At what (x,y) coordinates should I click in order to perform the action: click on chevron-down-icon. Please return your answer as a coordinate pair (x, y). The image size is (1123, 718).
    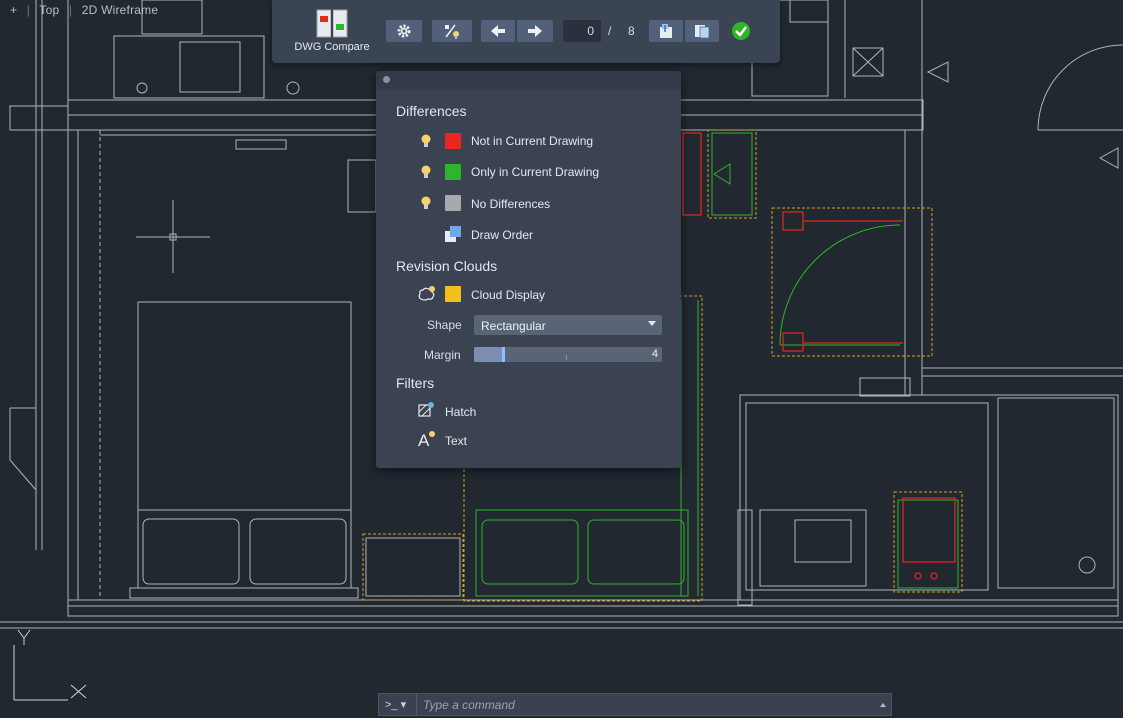
    Looking at the image, I should click on (652, 323).